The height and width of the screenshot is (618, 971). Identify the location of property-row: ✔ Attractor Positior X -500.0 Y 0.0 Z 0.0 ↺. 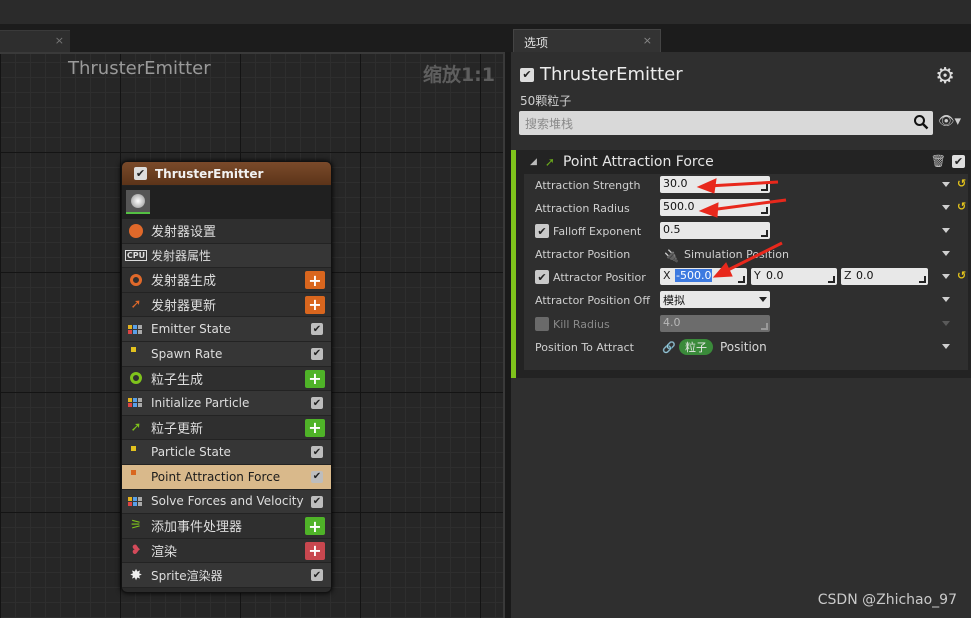
(746, 277).